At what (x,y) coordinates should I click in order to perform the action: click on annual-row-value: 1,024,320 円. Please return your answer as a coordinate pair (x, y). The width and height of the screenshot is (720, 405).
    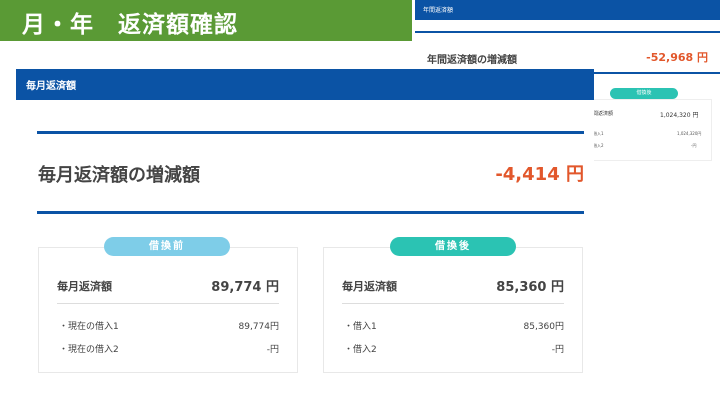
    Looking at the image, I should click on (679, 115).